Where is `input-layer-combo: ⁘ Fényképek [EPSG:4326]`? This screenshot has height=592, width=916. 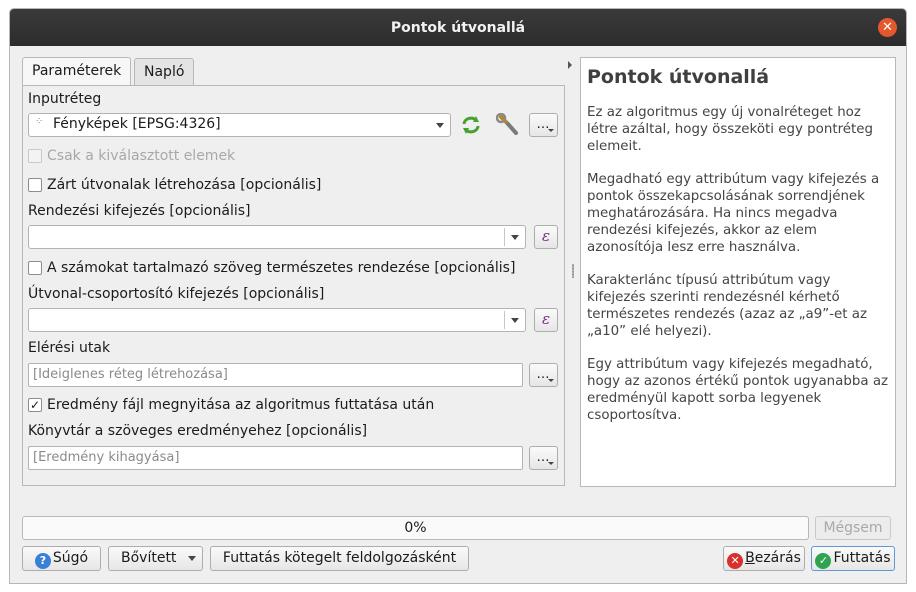
input-layer-combo: ⁘ Fényképek [EPSG:4326] is located at coordinates (239, 125).